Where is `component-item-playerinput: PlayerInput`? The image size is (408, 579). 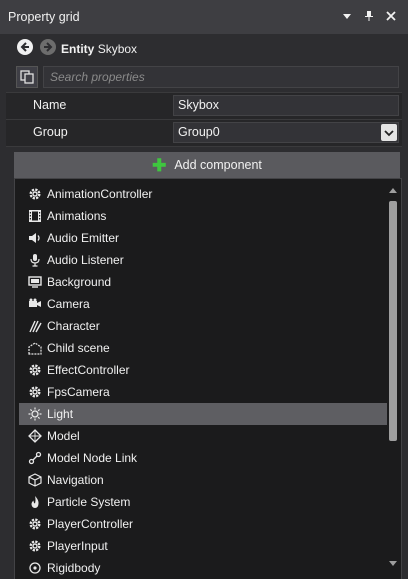
component-item-playerinput: PlayerInput is located at coordinates (203, 546).